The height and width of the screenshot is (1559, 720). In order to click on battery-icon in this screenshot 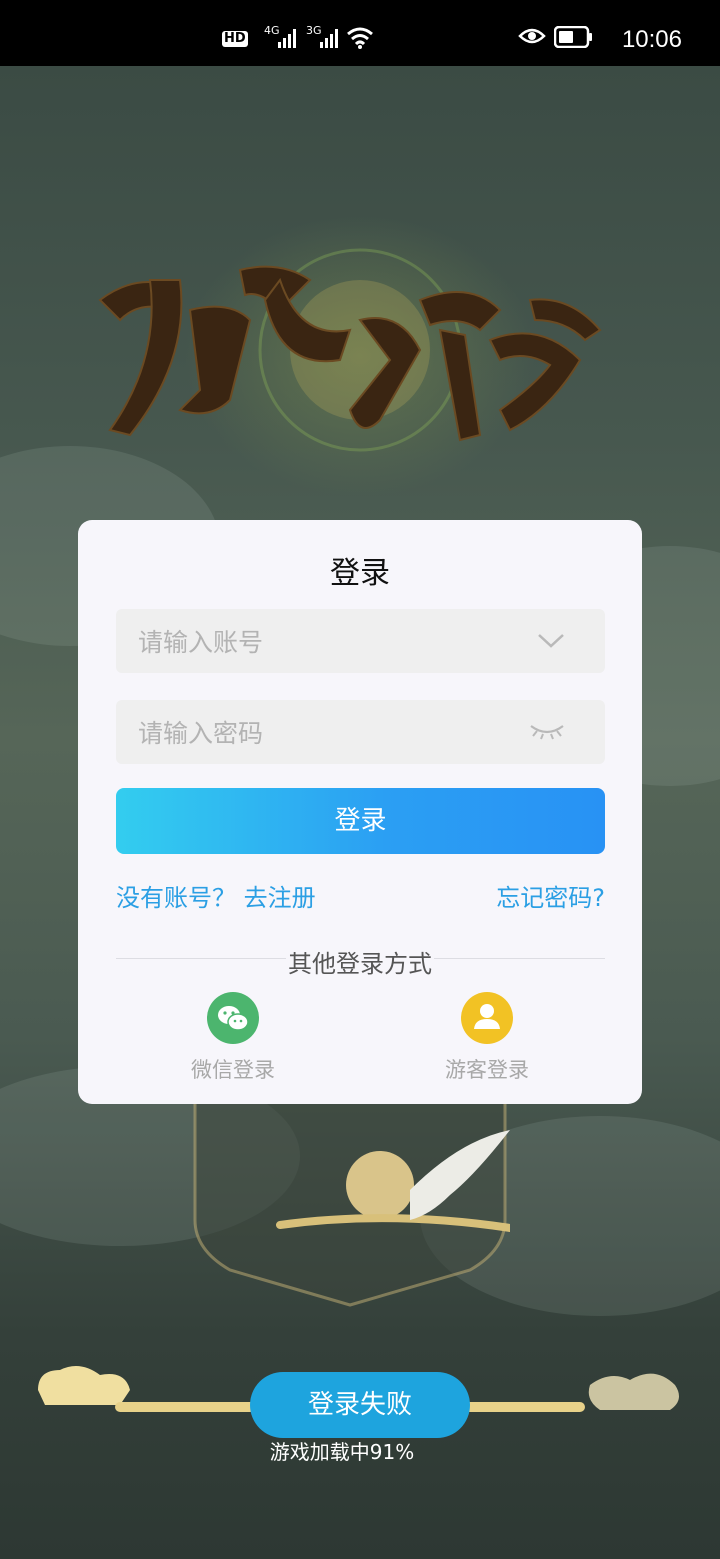, I will do `click(573, 37)`.